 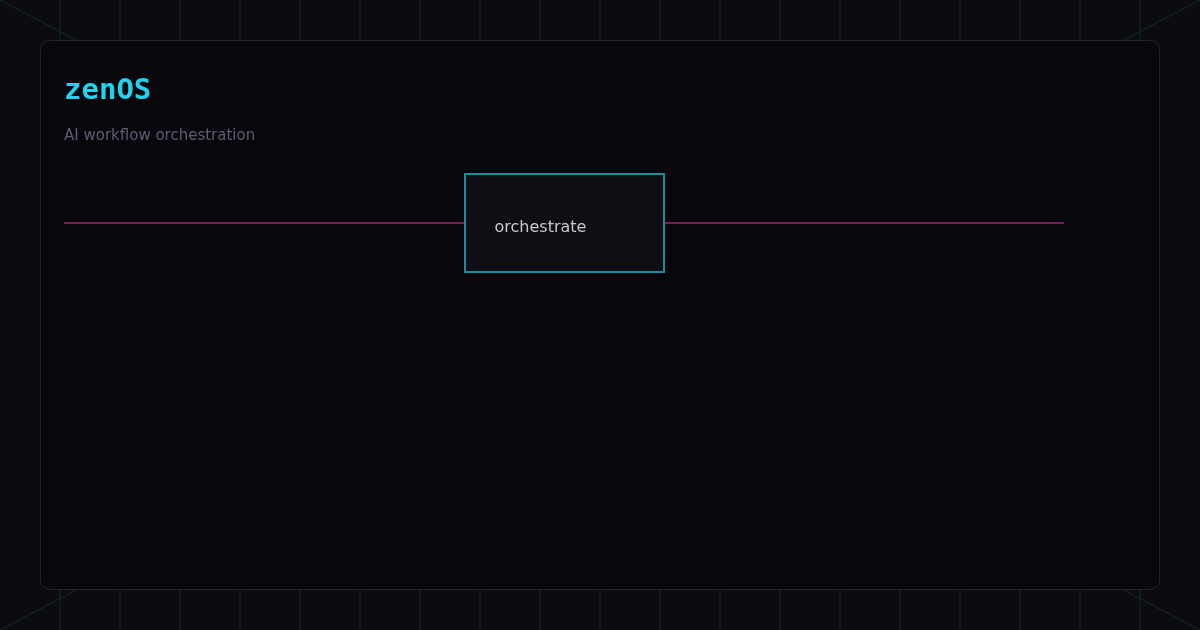 What do you see at coordinates (108, 89) in the screenshot?
I see `app-title: zenOS` at bounding box center [108, 89].